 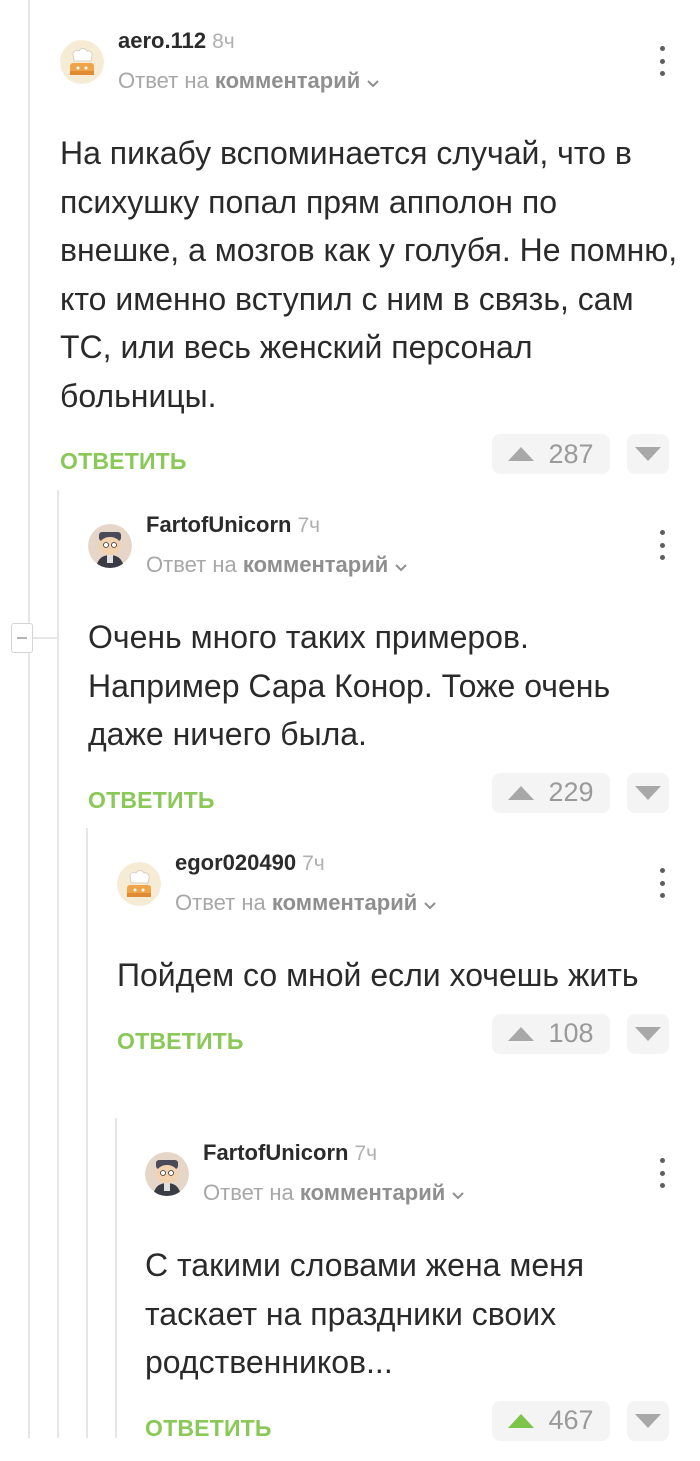 I want to click on comment-time: 8ч, so click(x=223, y=41).